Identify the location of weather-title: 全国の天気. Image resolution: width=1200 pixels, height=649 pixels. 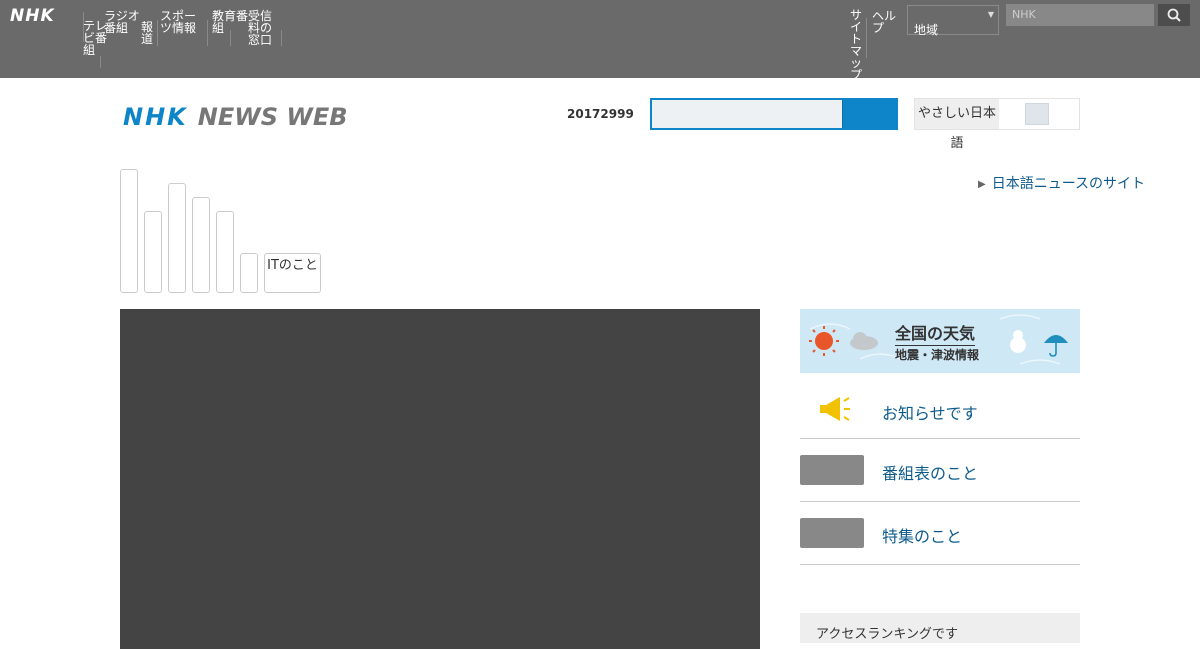
(935, 333).